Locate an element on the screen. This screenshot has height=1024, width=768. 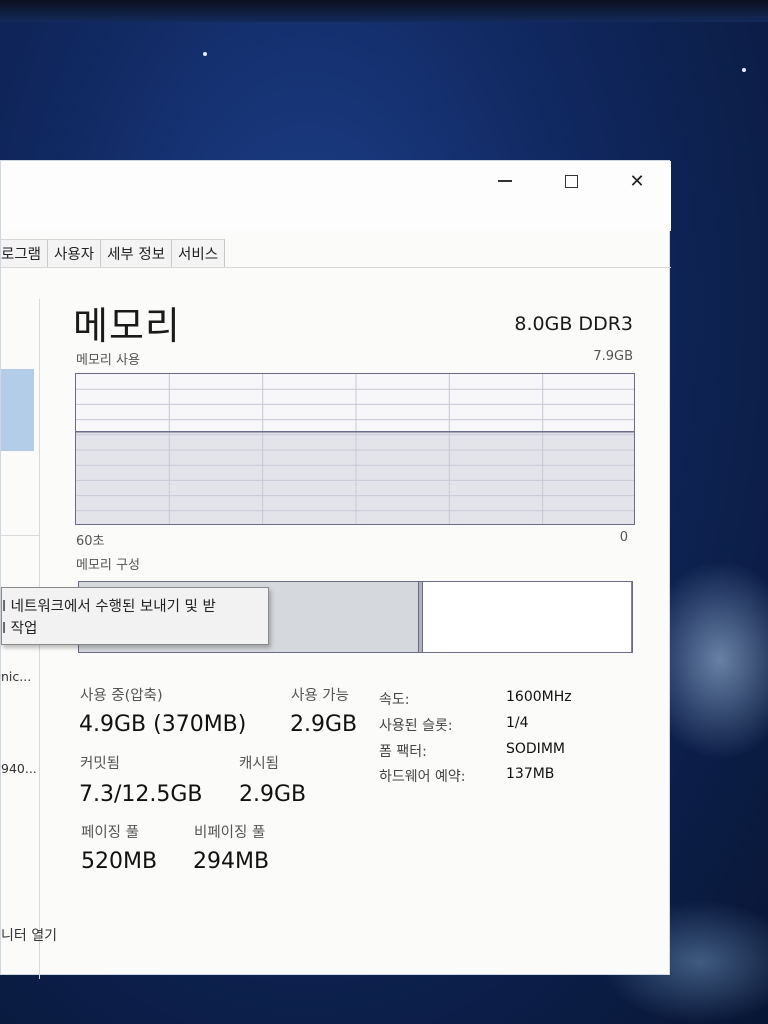
memory-usage-graph-svg is located at coordinates (355, 449).